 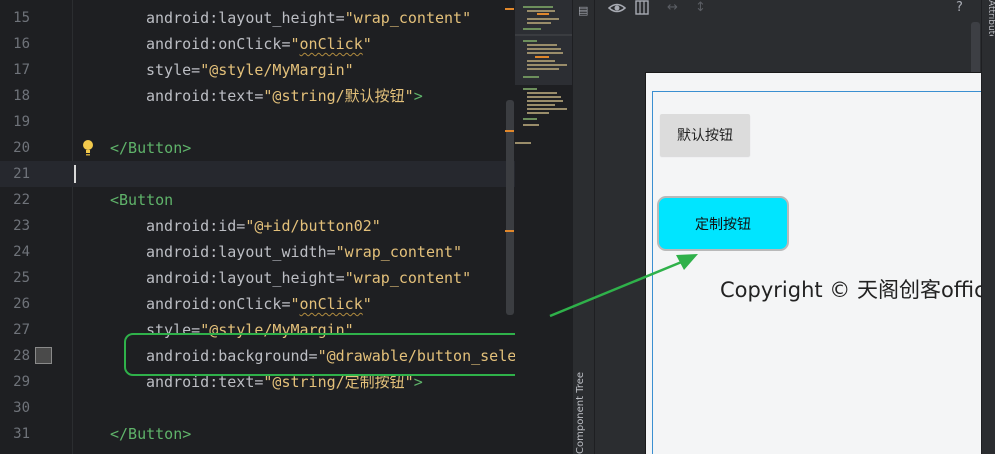 I want to click on code-line: 23 android:id="@+id/button02", so click(x=257, y=226).